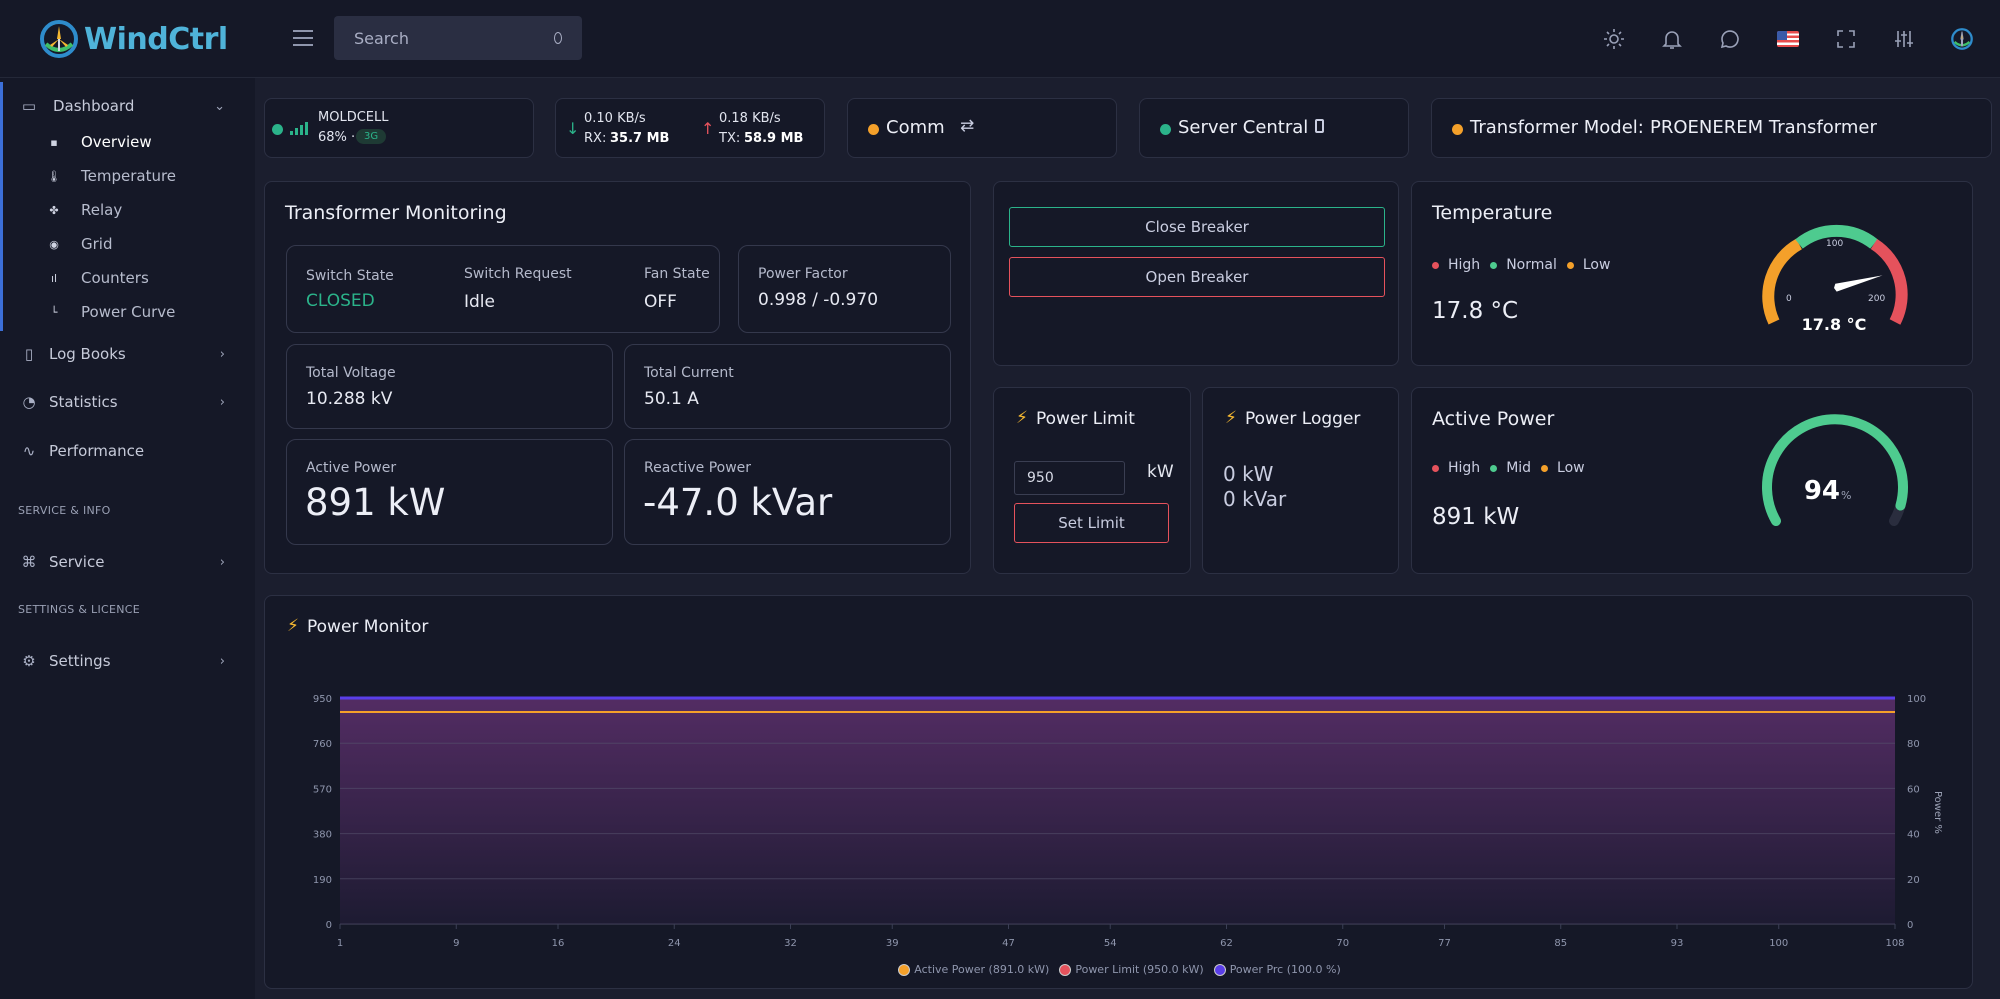 Image resolution: width=2000 pixels, height=999 pixels. Describe the element at coordinates (892, 943) in the screenshot. I see `x-tick-label: 39` at that location.